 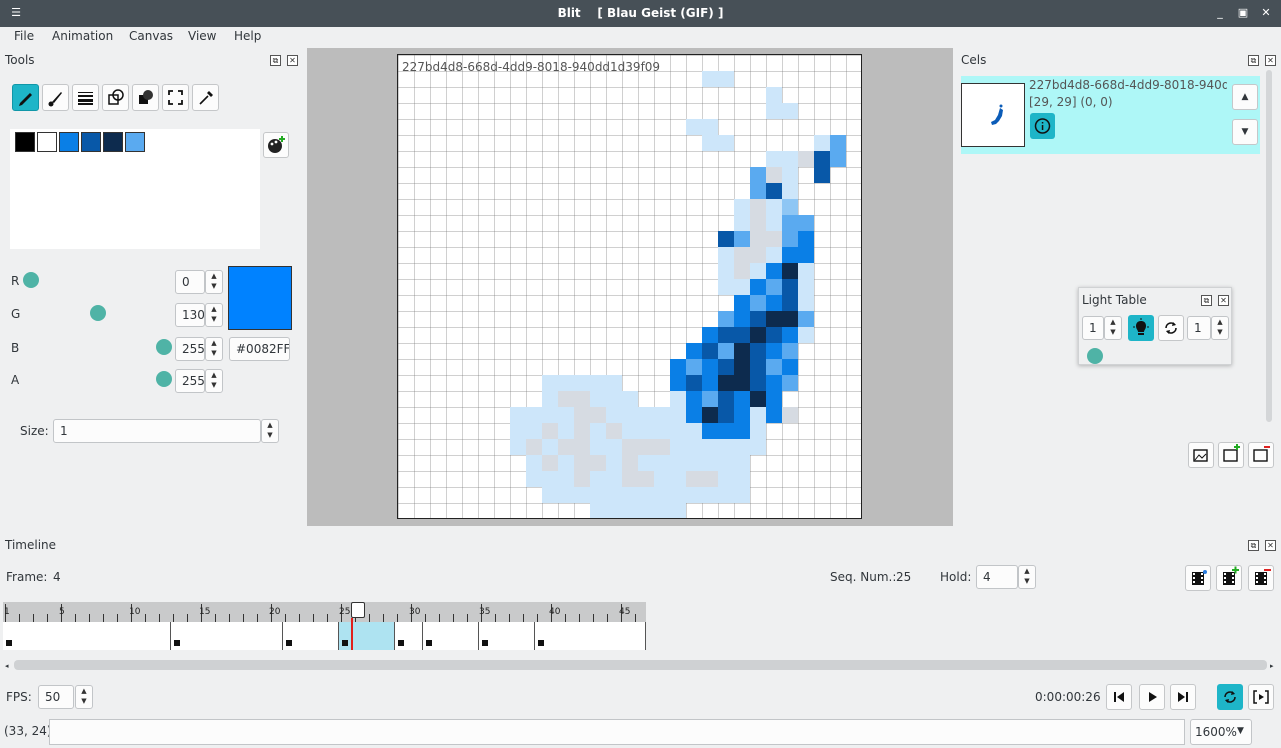 I want to click on r-value-field: 0, so click(x=190, y=282).